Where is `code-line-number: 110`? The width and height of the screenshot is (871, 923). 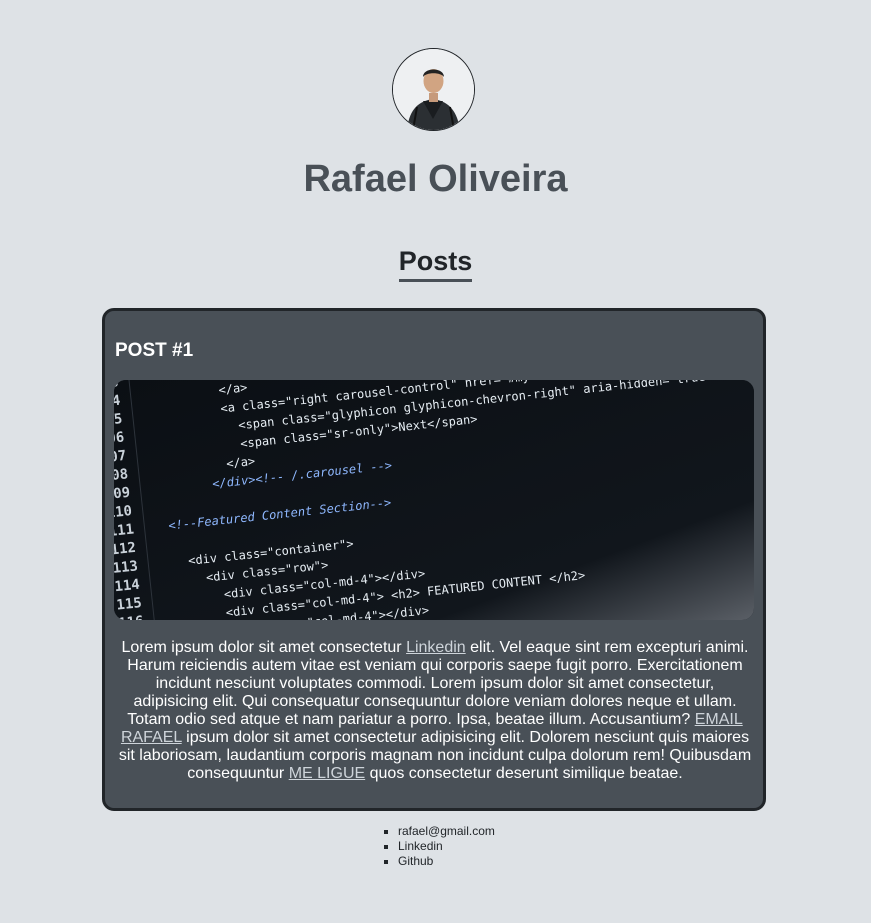
code-line-number: 110 is located at coordinates (123, 512).